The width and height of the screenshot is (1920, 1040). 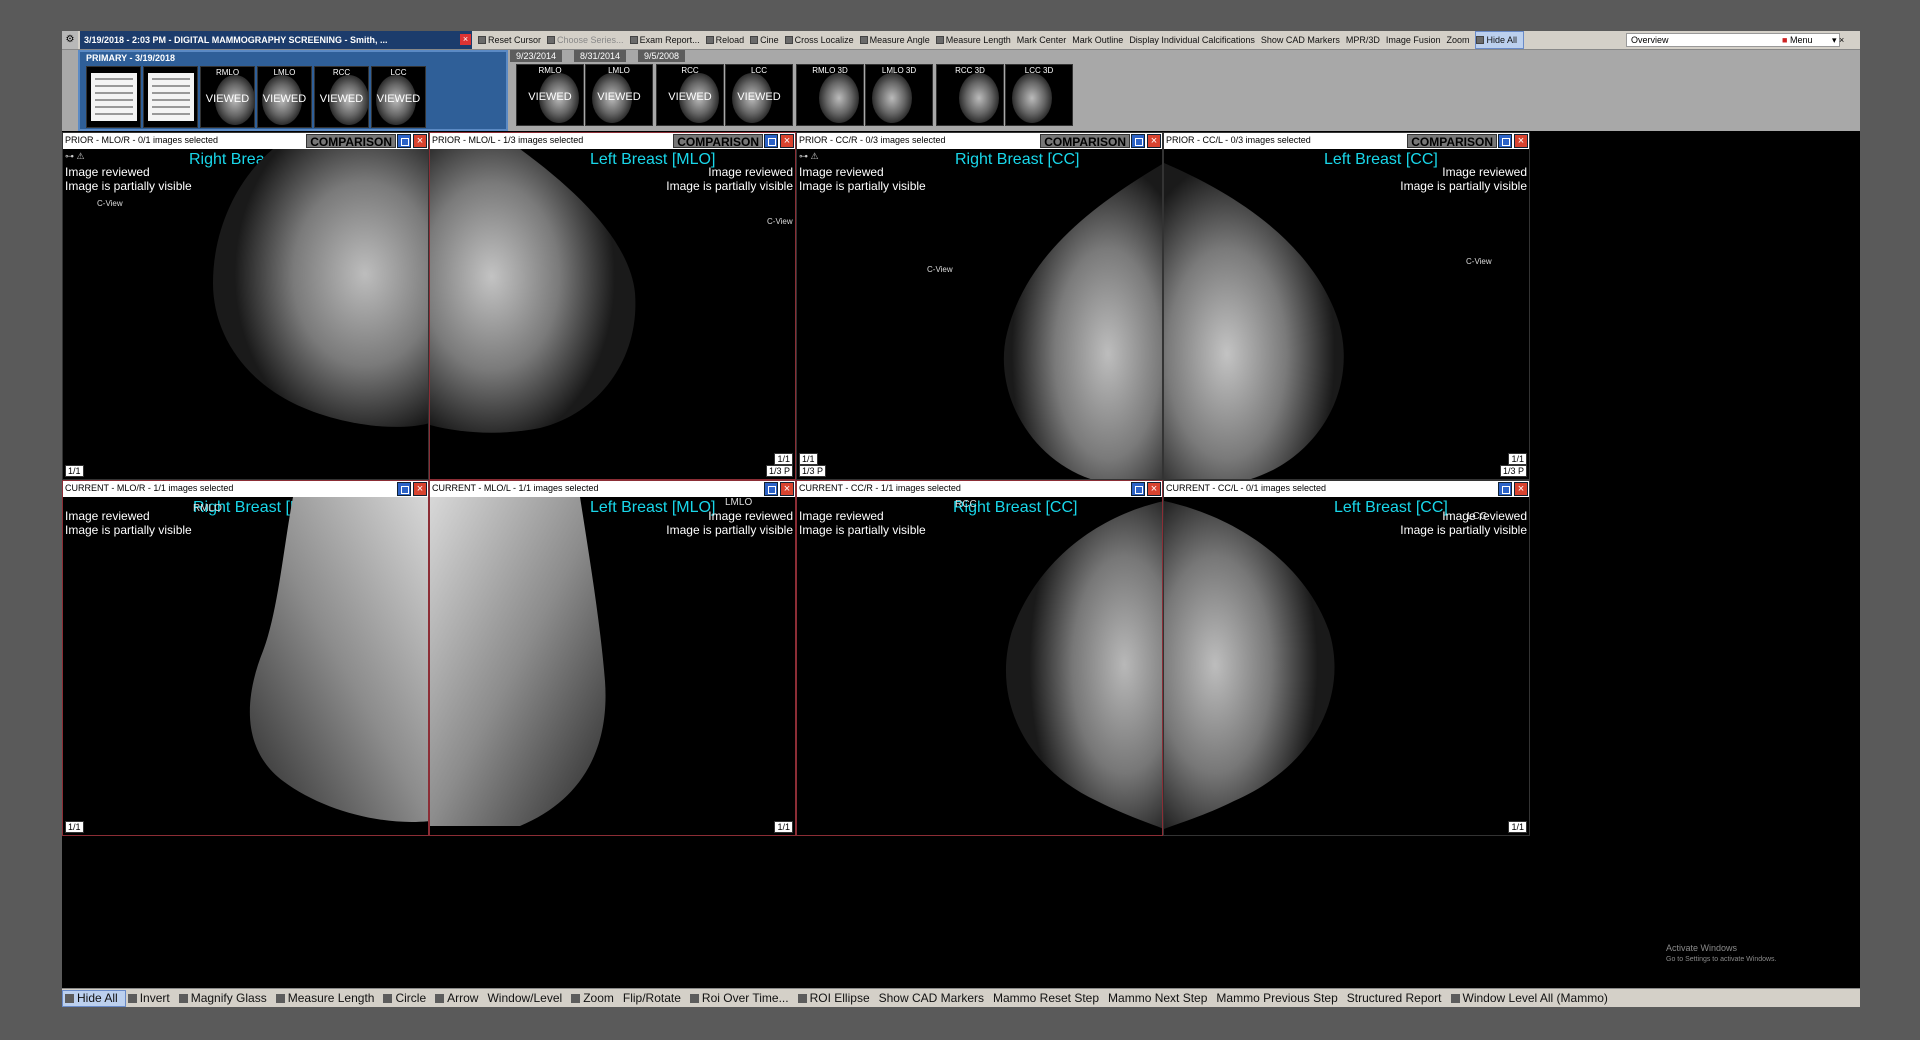 What do you see at coordinates (1460, 40) in the screenshot?
I see `toolbar-item: Zoom` at bounding box center [1460, 40].